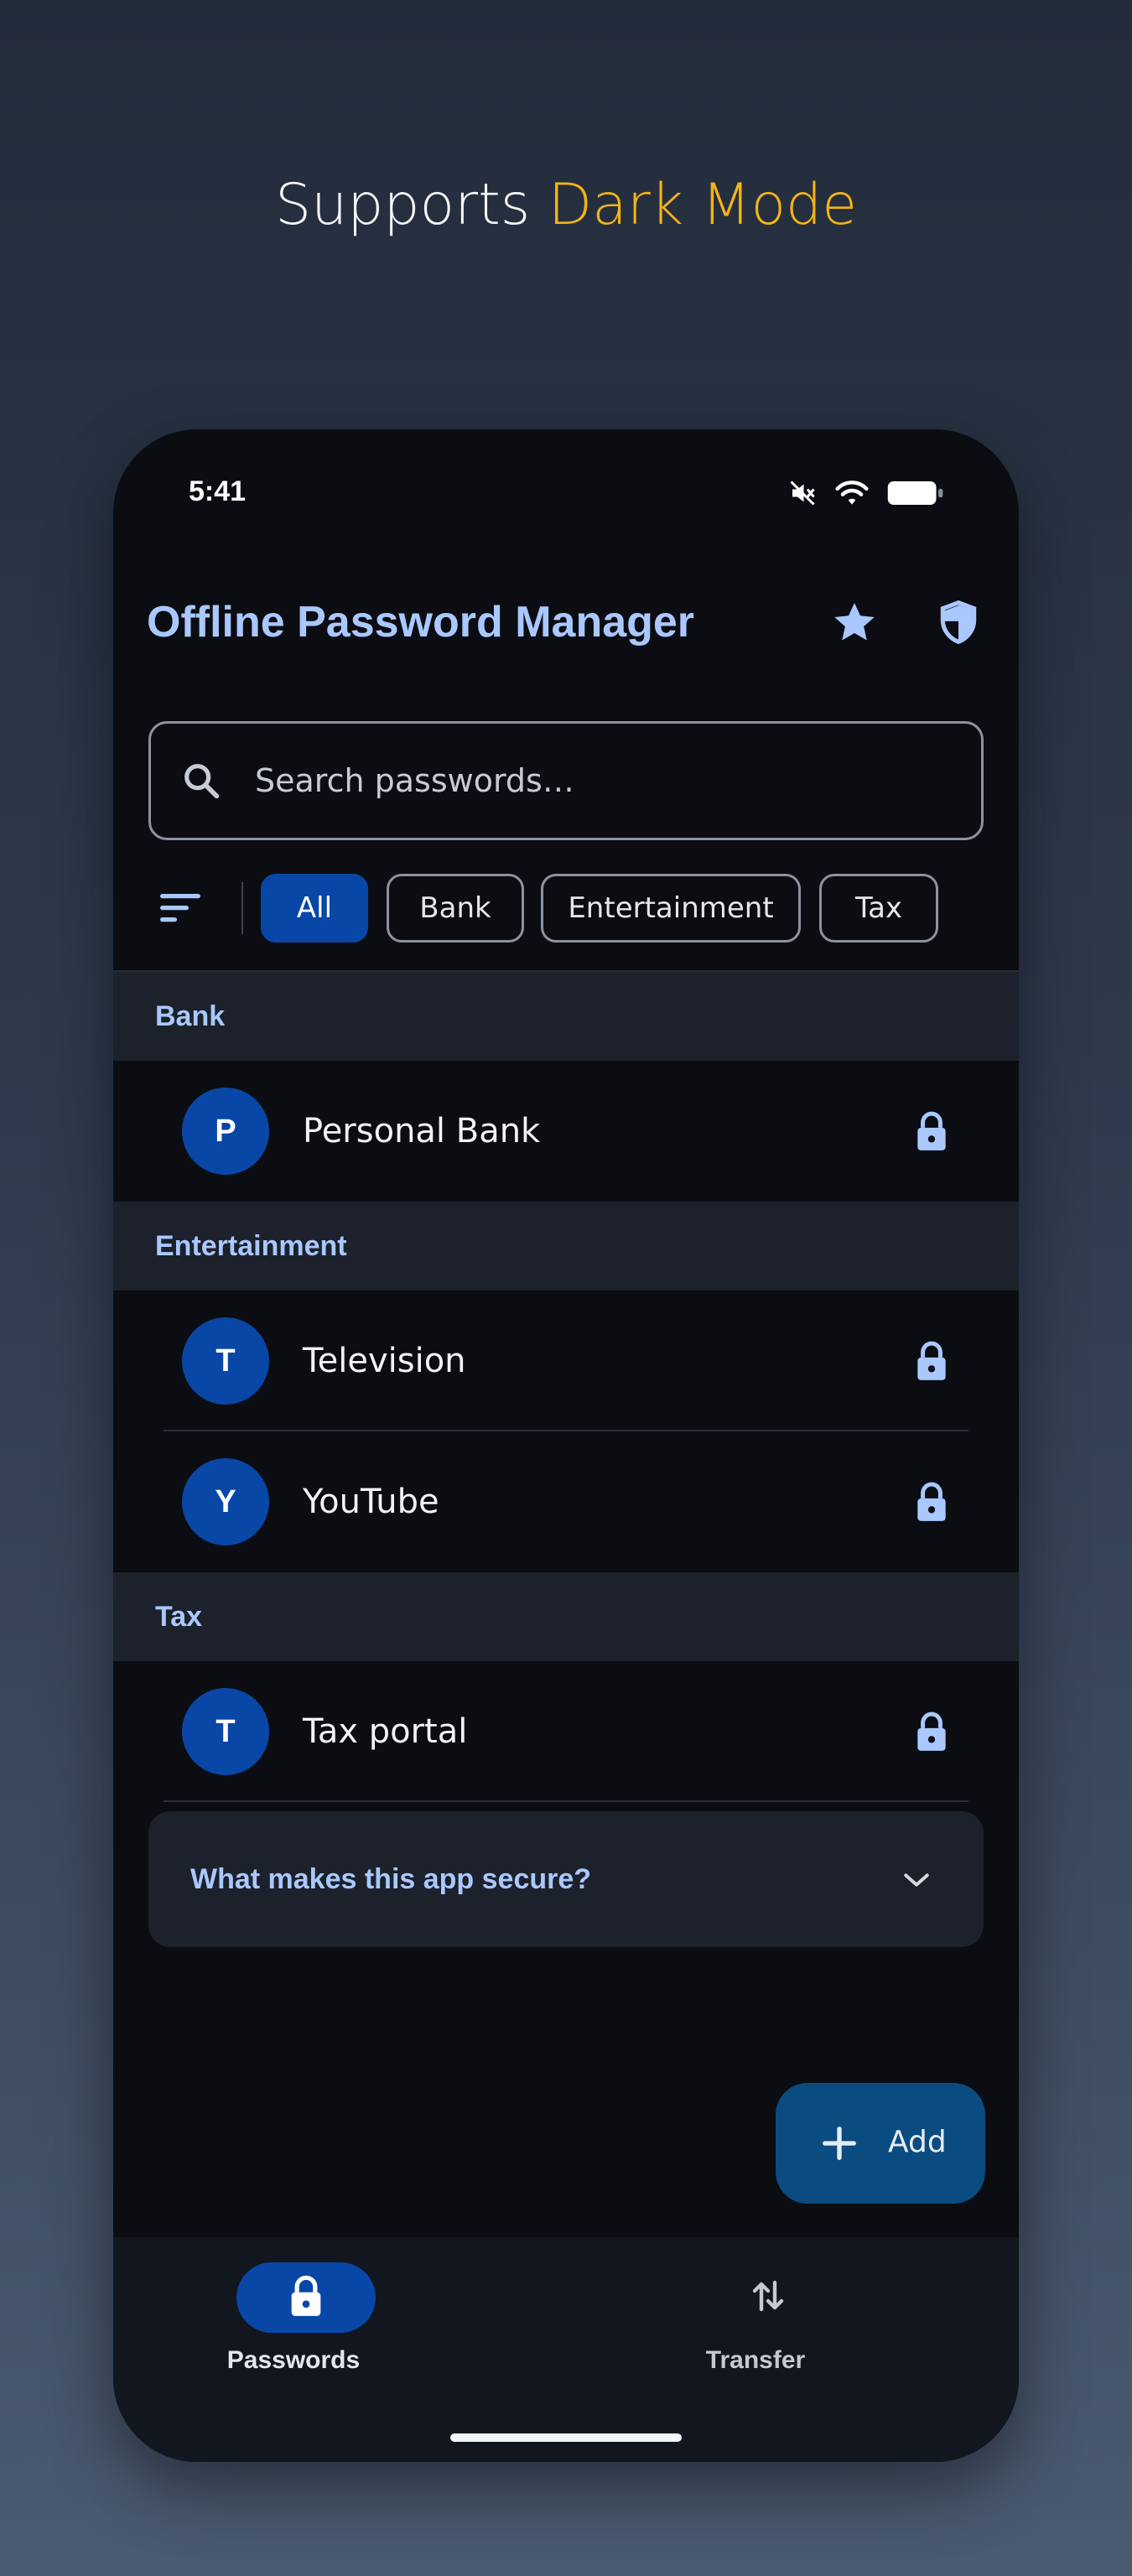  I want to click on search-bar, so click(566, 780).